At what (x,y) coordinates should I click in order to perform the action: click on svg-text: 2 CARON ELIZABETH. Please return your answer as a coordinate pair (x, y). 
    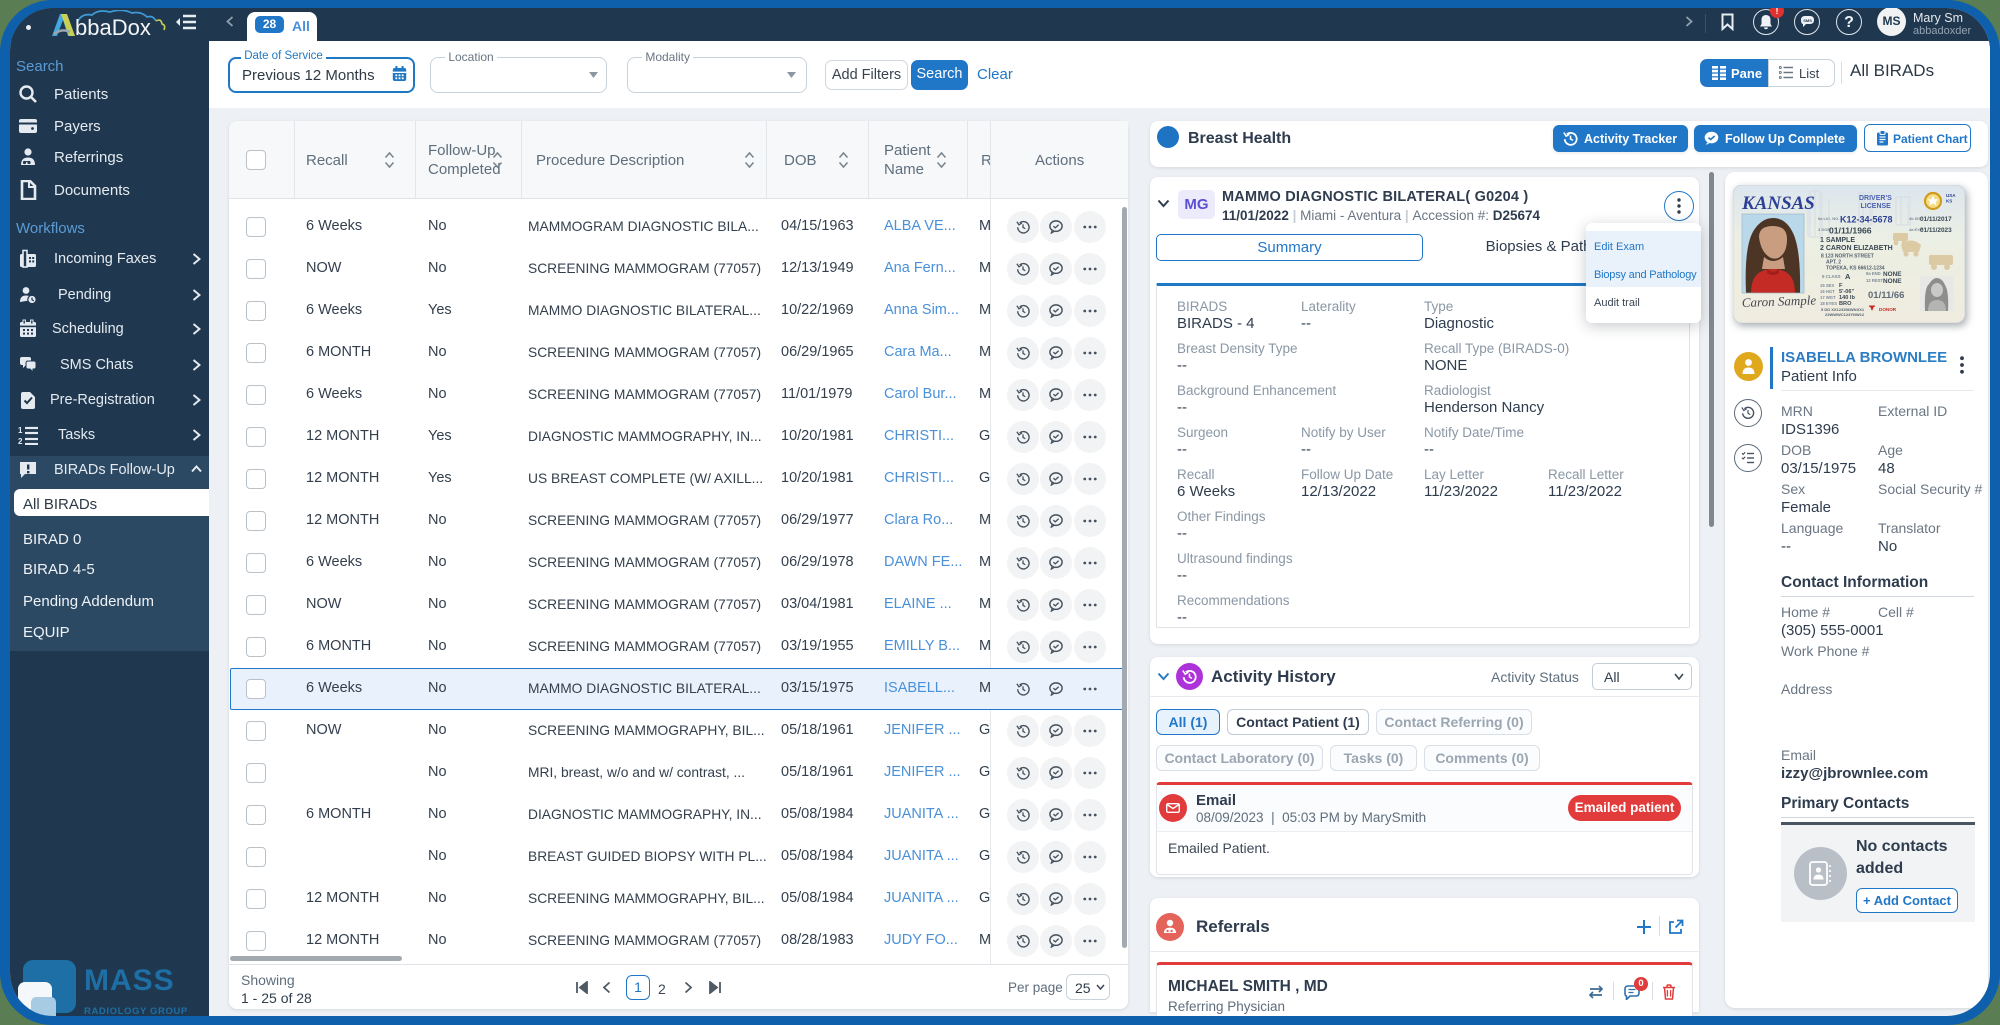
    Looking at the image, I should click on (1856, 248).